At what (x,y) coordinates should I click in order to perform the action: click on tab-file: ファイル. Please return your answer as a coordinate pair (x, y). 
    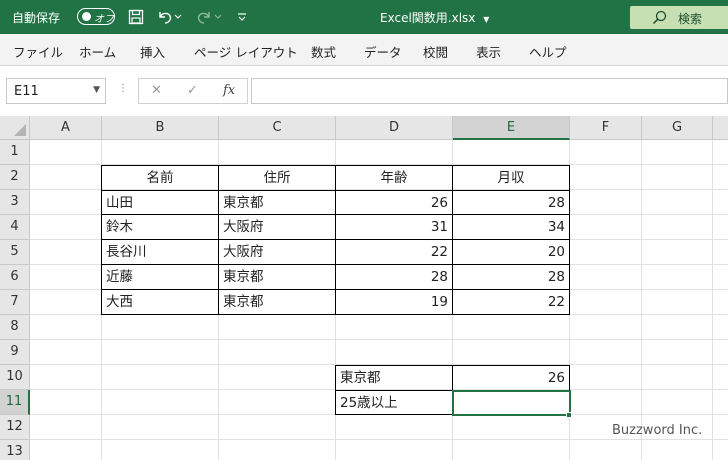
    Looking at the image, I should click on (38, 51).